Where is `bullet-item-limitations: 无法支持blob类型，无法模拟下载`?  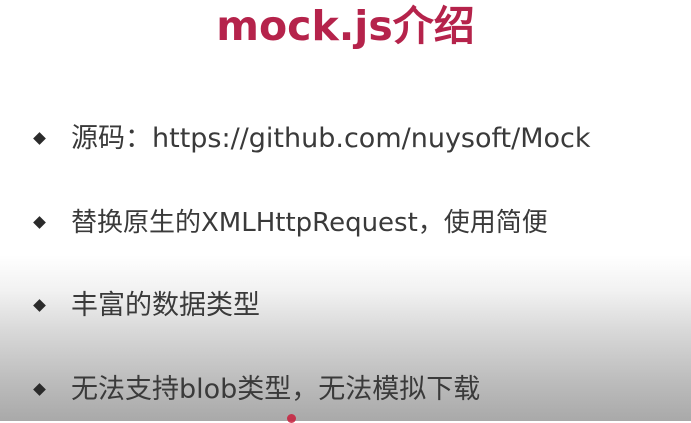 bullet-item-limitations: 无法支持blob类型，无法模拟下载 is located at coordinates (345, 391).